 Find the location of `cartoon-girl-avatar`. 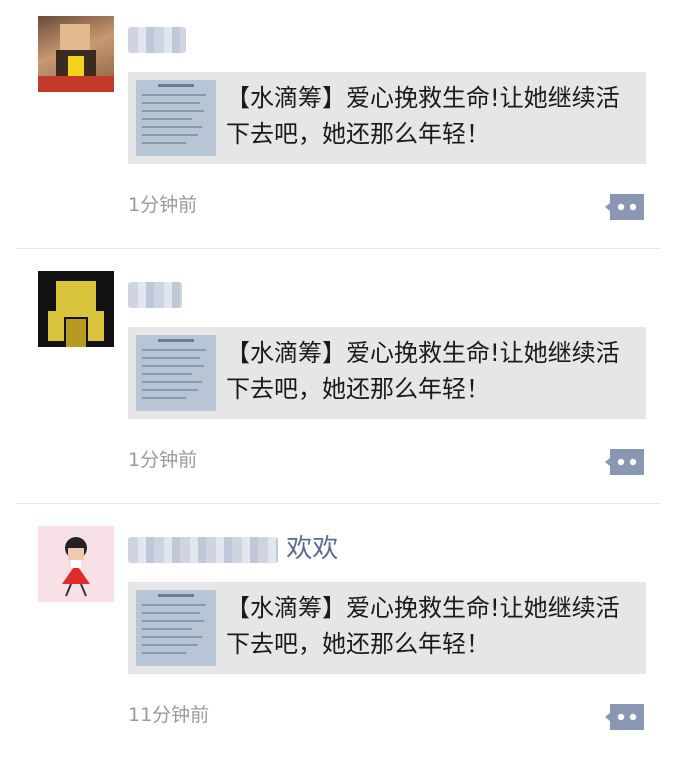

cartoon-girl-avatar is located at coordinates (76, 564).